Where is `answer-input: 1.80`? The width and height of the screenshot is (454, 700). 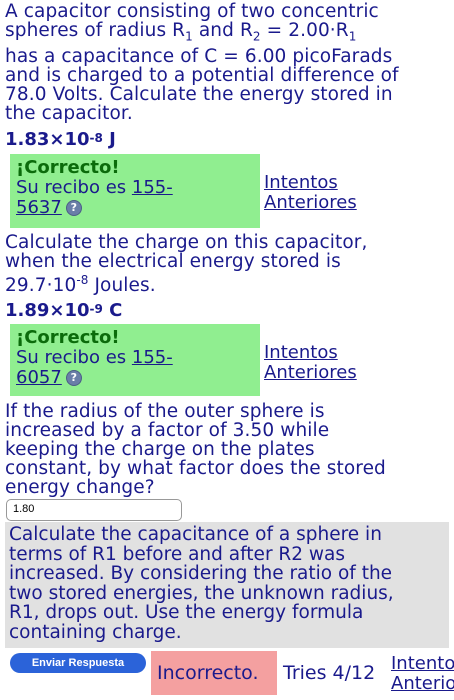
answer-input: 1.80 is located at coordinates (94, 510).